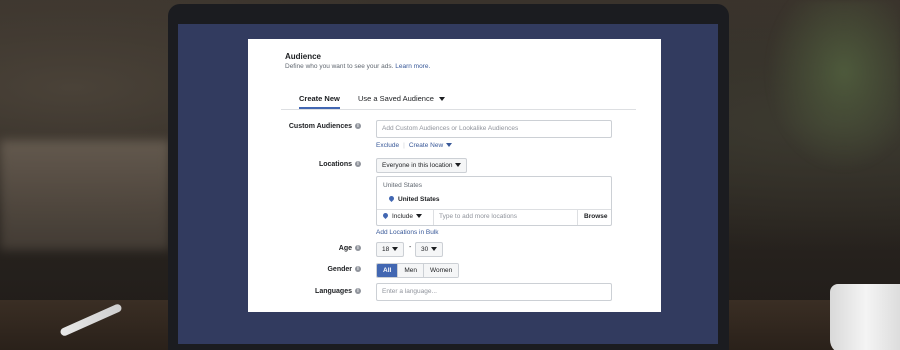  I want to click on blurred-shelf, so click(85, 195).